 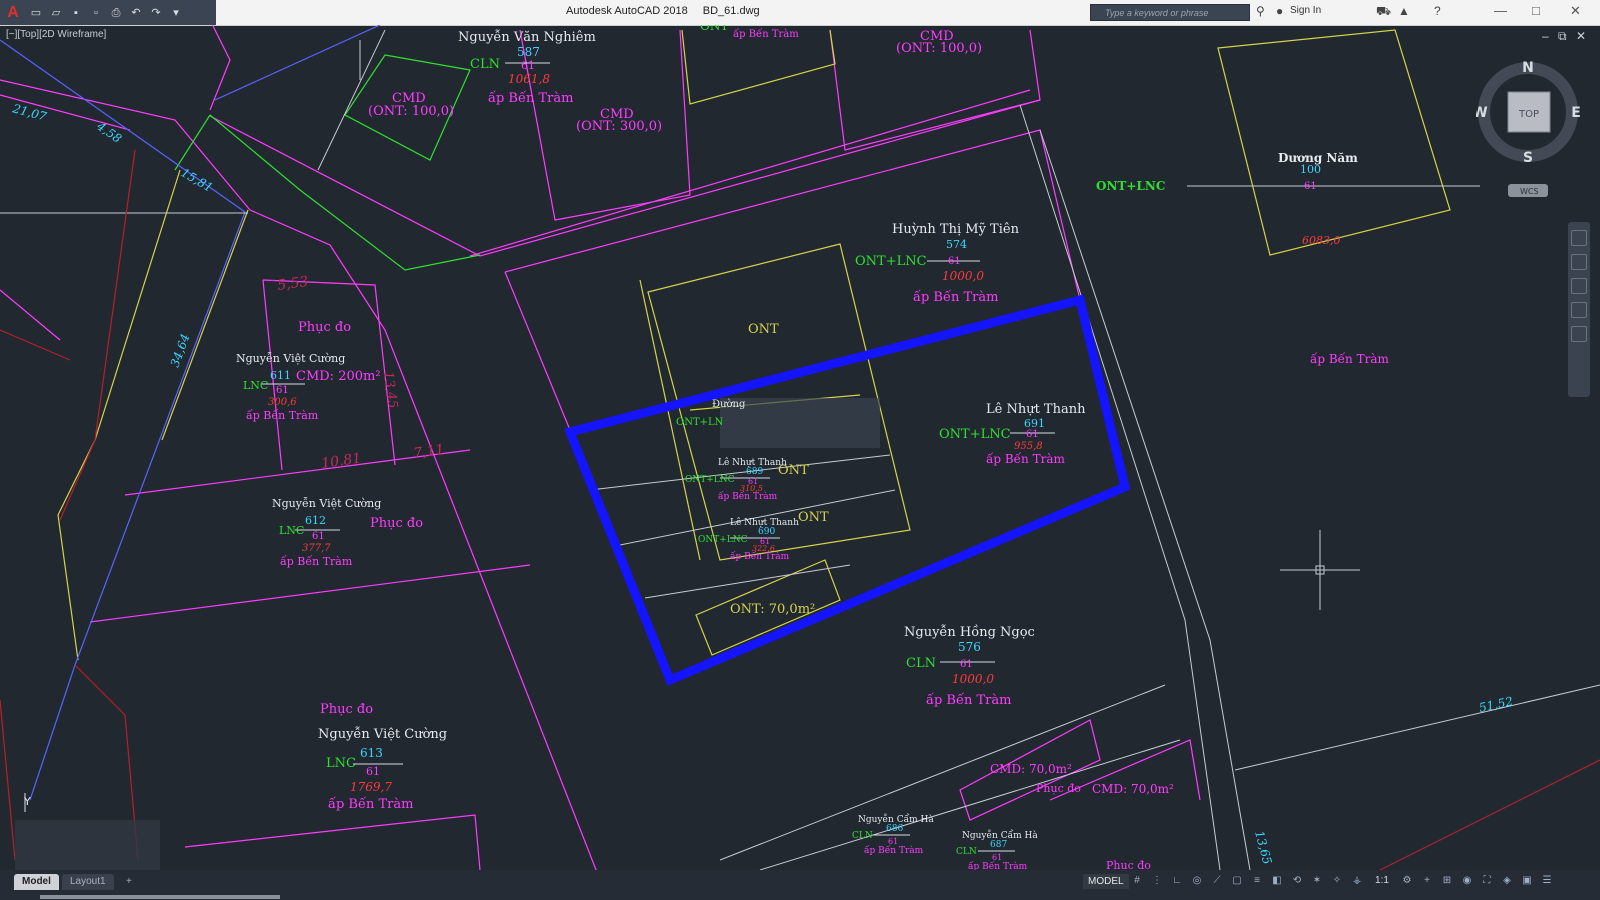 I want to click on redo-icon: ↷, so click(x=156, y=13).